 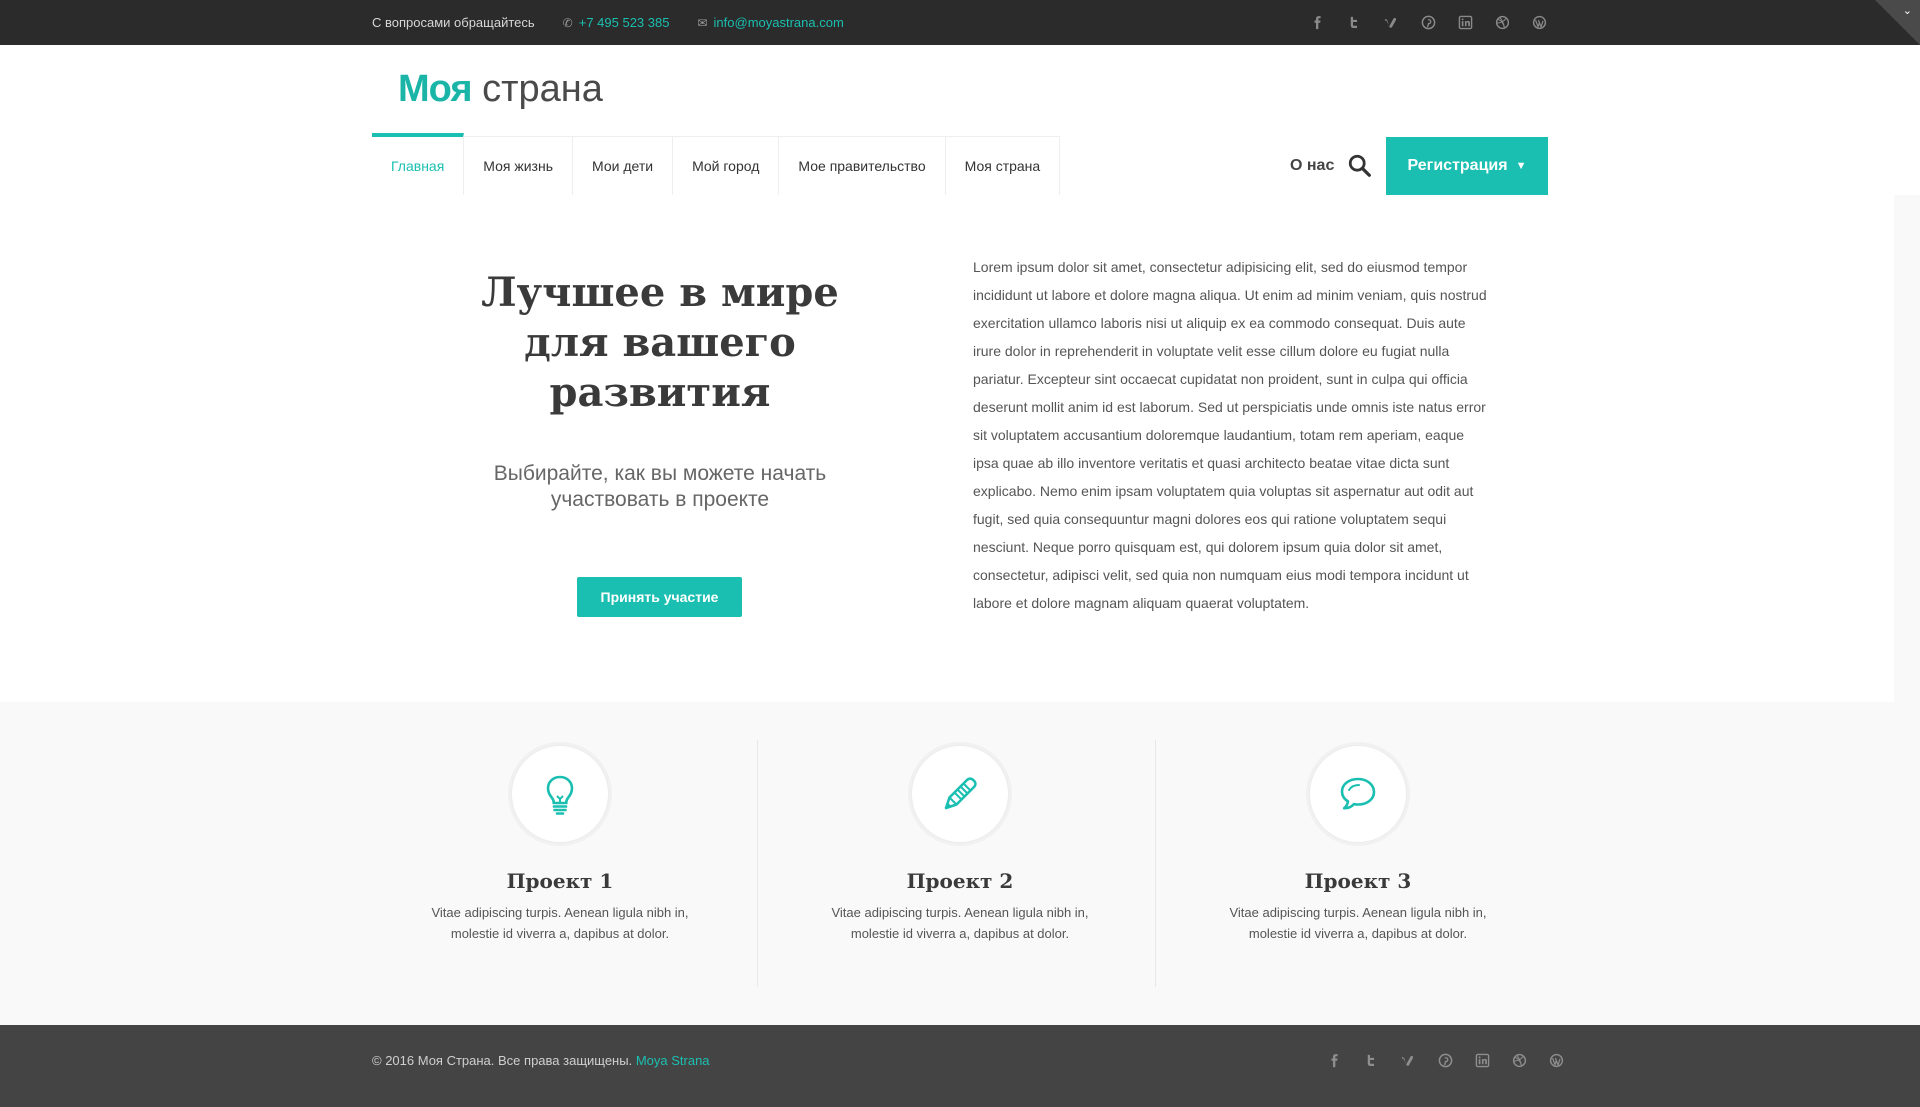 I want to click on search-icon, so click(x=1360, y=166).